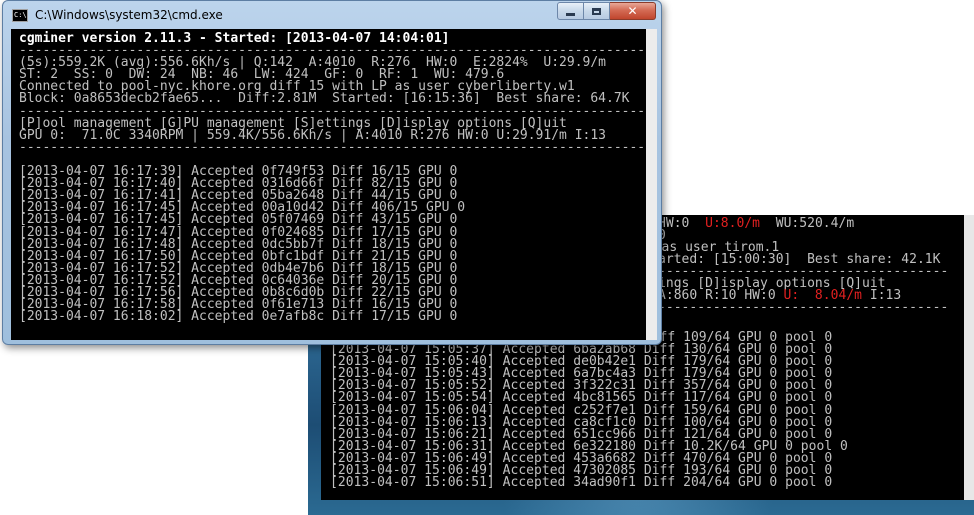 This screenshot has height=515, width=974. I want to click on close-button: ✕, so click(633, 11).